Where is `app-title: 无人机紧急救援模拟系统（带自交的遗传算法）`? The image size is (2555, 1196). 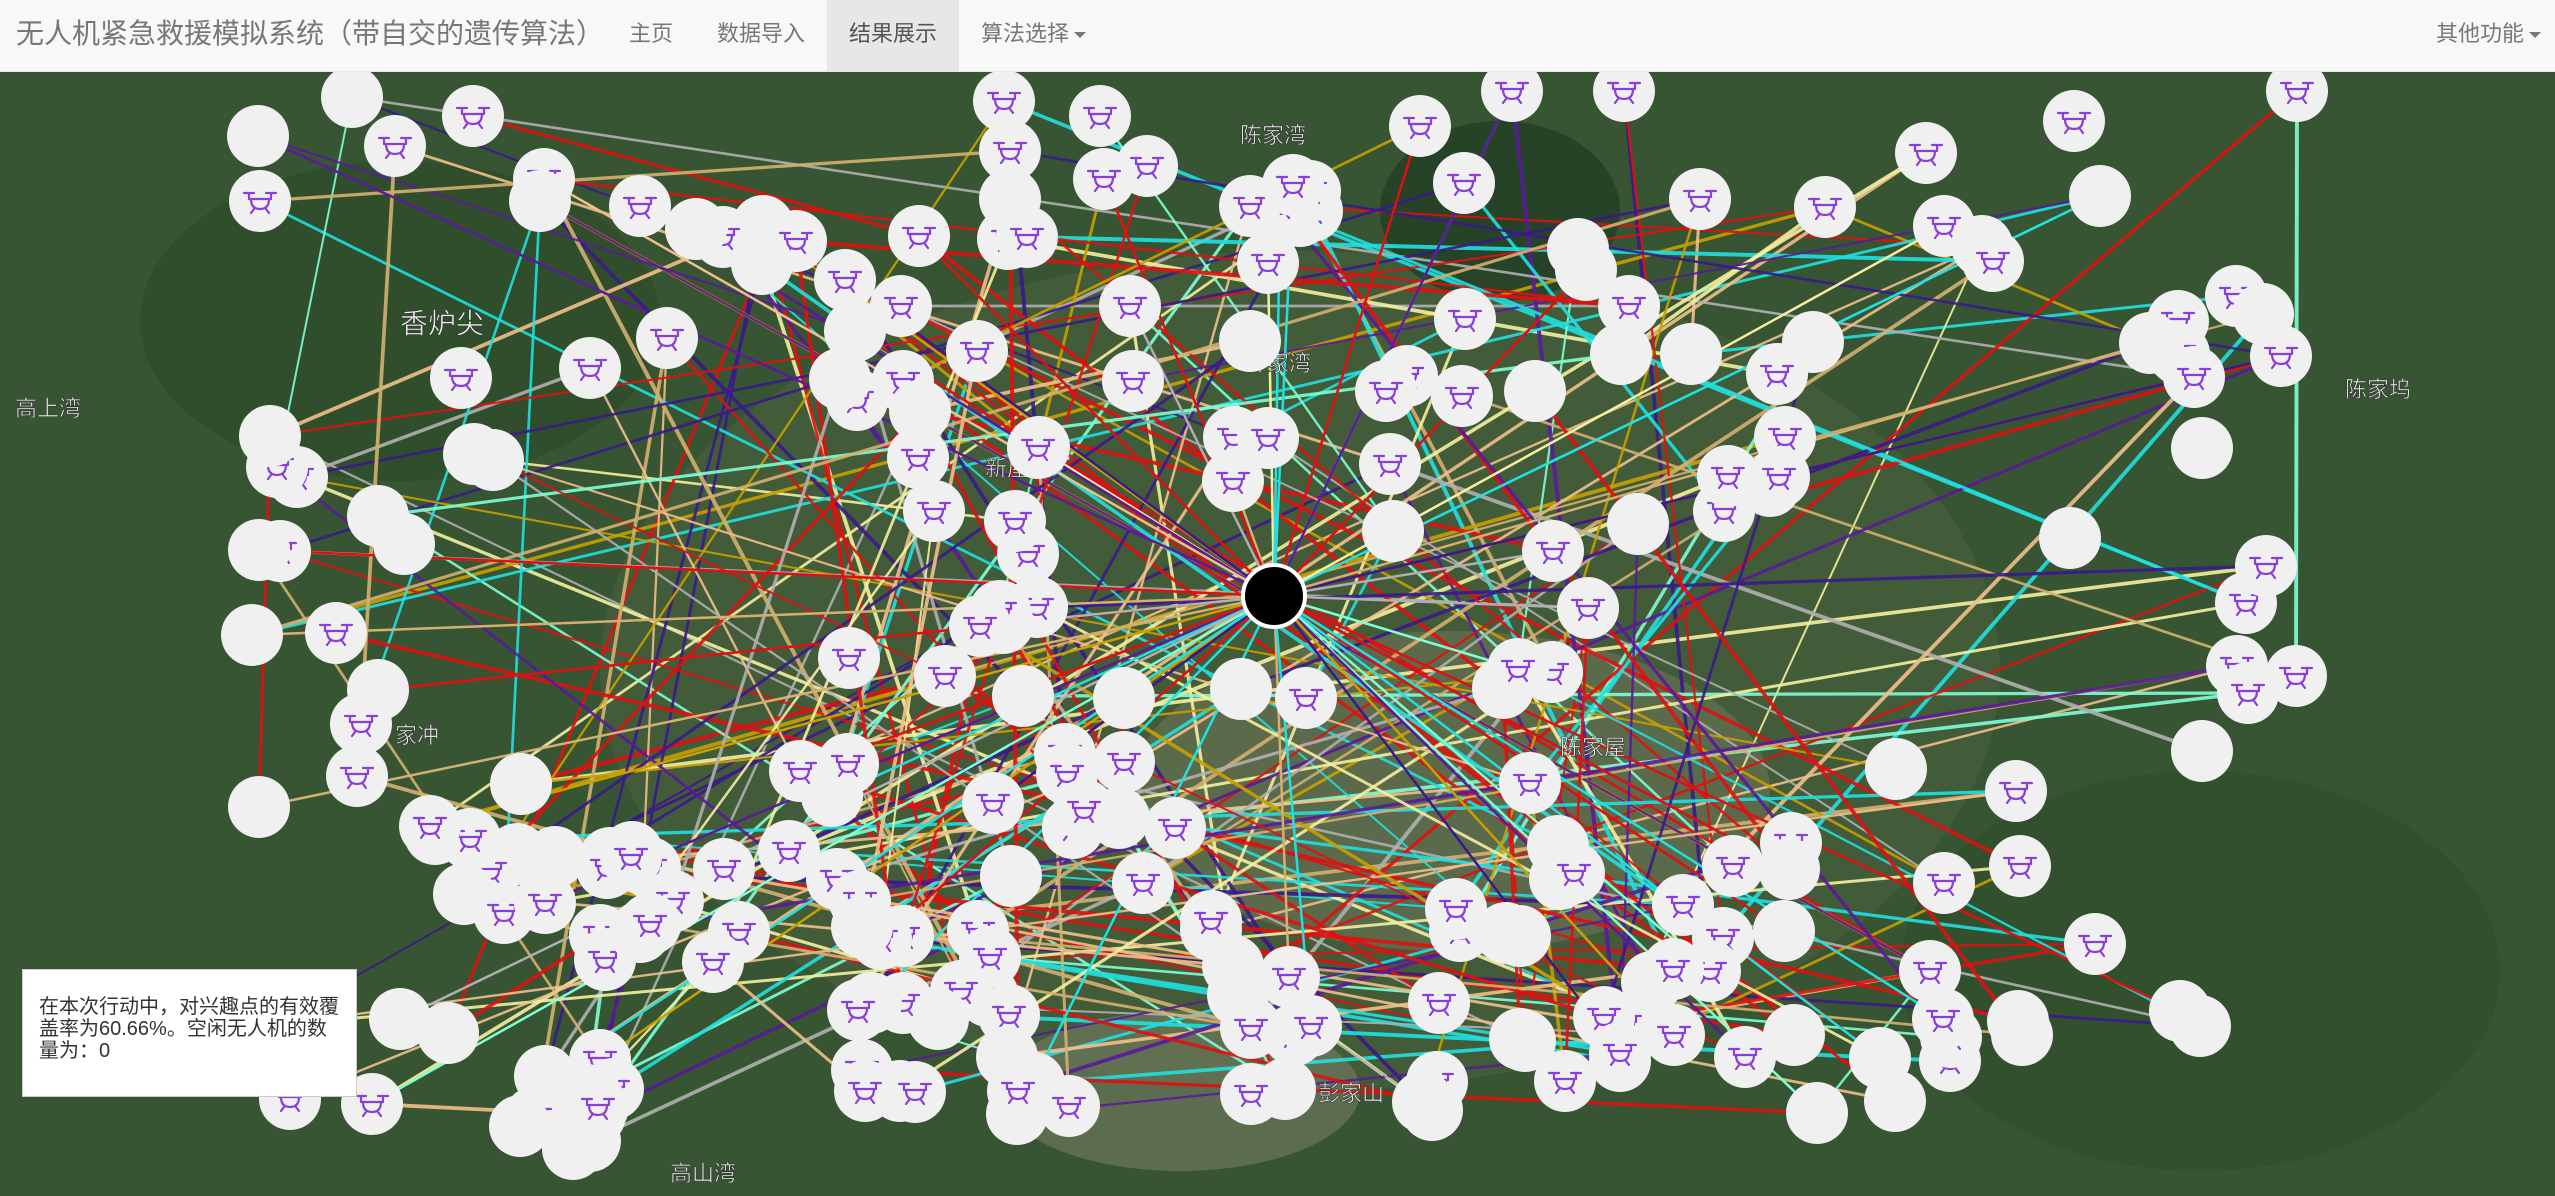 app-title: 无人机紧急救援模拟系统（带自交的遗传算法） is located at coordinates (310, 35).